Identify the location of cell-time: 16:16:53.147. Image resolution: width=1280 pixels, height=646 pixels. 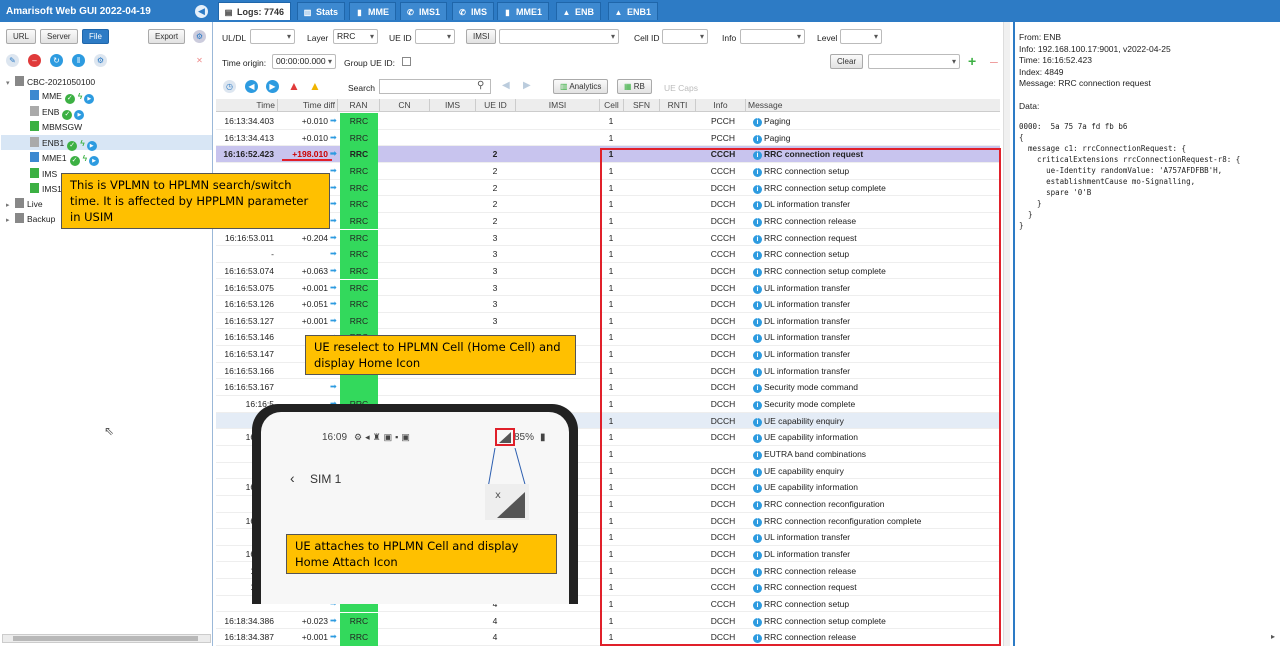
(249, 354).